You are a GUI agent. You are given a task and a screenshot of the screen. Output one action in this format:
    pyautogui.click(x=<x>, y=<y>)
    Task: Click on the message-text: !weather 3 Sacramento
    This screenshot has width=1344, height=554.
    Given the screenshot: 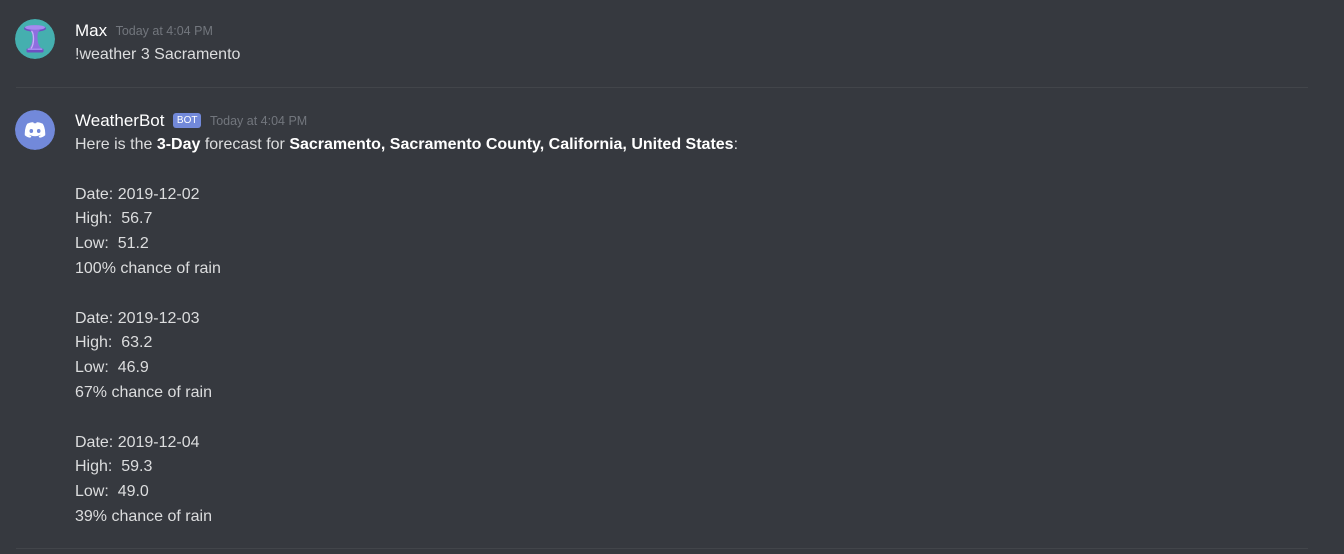 What is the action you would take?
    pyautogui.click(x=158, y=54)
    